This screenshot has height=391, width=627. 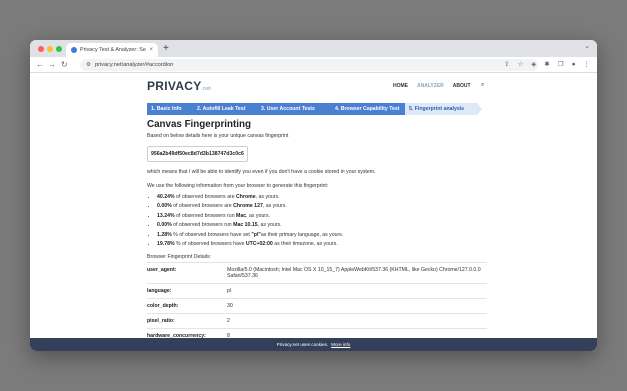 I want to click on detail-key: language:, so click(x=187, y=290).